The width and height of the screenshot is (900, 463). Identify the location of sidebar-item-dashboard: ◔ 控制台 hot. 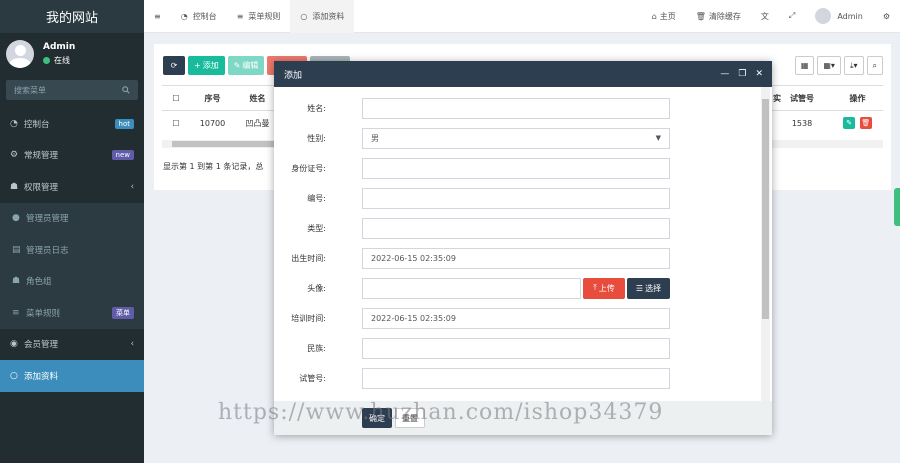
(72, 124).